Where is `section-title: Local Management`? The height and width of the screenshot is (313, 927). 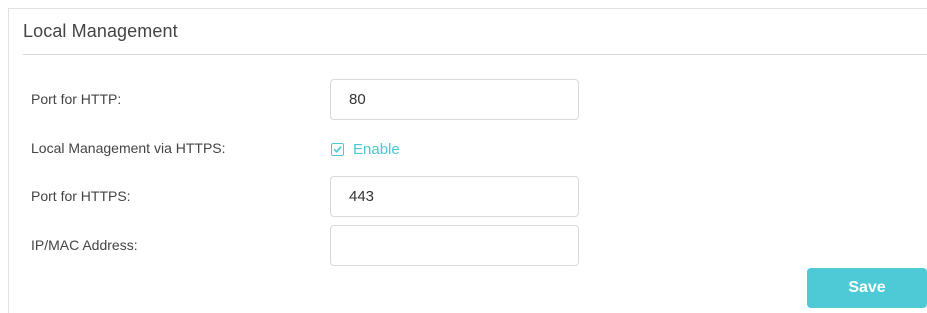 section-title: Local Management is located at coordinates (100, 31).